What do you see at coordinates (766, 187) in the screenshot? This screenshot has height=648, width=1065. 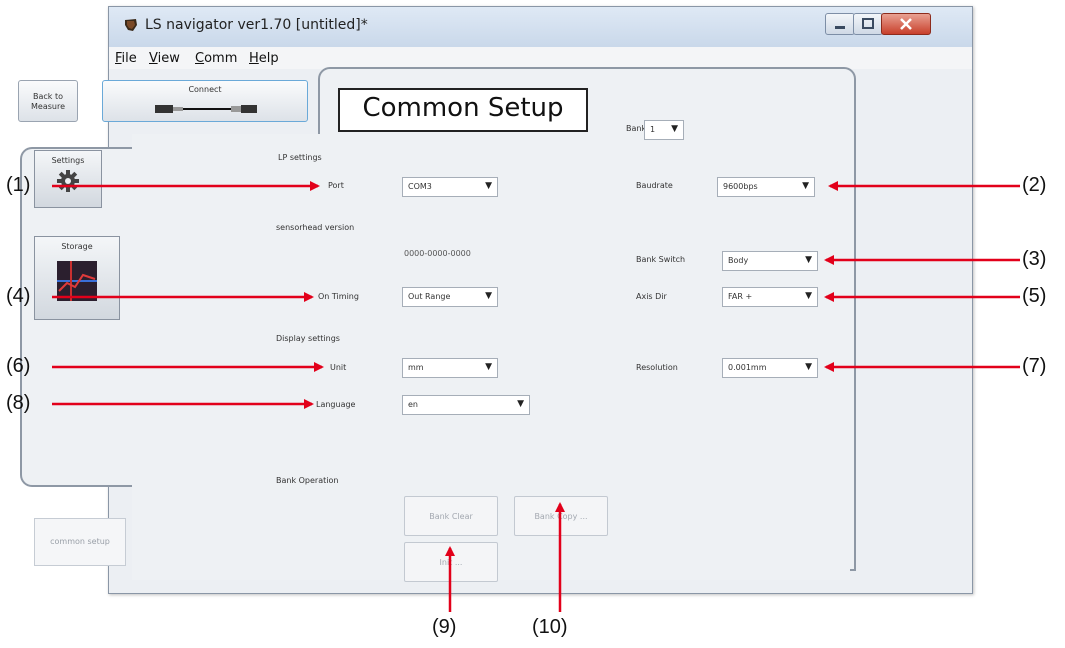 I see `baudrate-select: 9600bps ▼` at bounding box center [766, 187].